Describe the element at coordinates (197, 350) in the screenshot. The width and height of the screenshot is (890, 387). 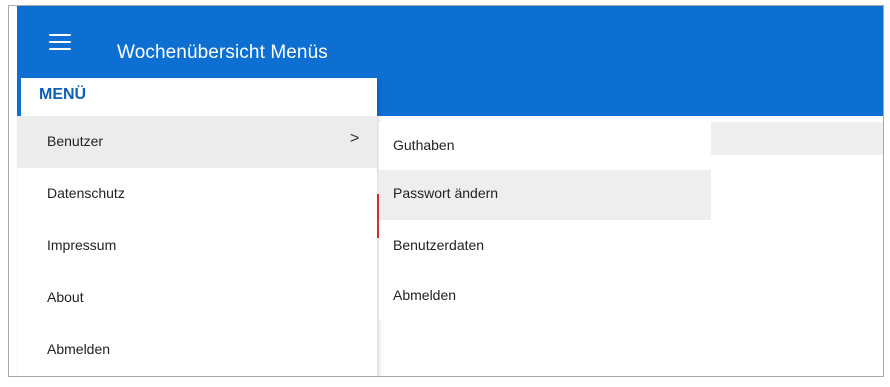
I see `menu-item-abmelden: Abmelden` at that location.